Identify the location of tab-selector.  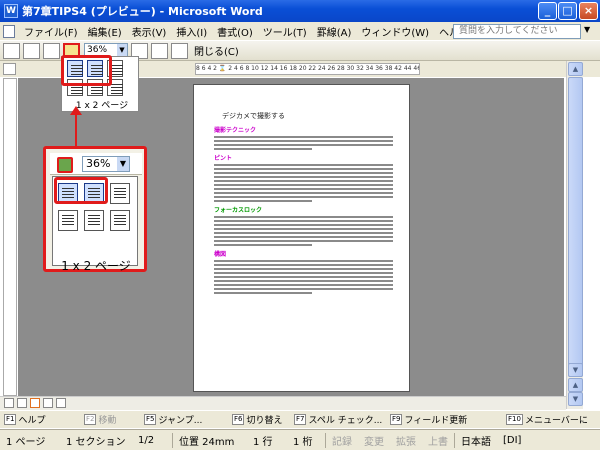
(9, 69).